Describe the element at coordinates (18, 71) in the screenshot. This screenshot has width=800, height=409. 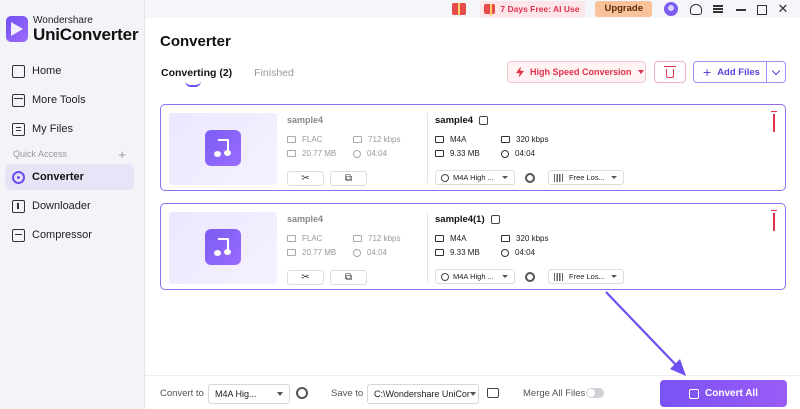
I see `home-icon` at that location.